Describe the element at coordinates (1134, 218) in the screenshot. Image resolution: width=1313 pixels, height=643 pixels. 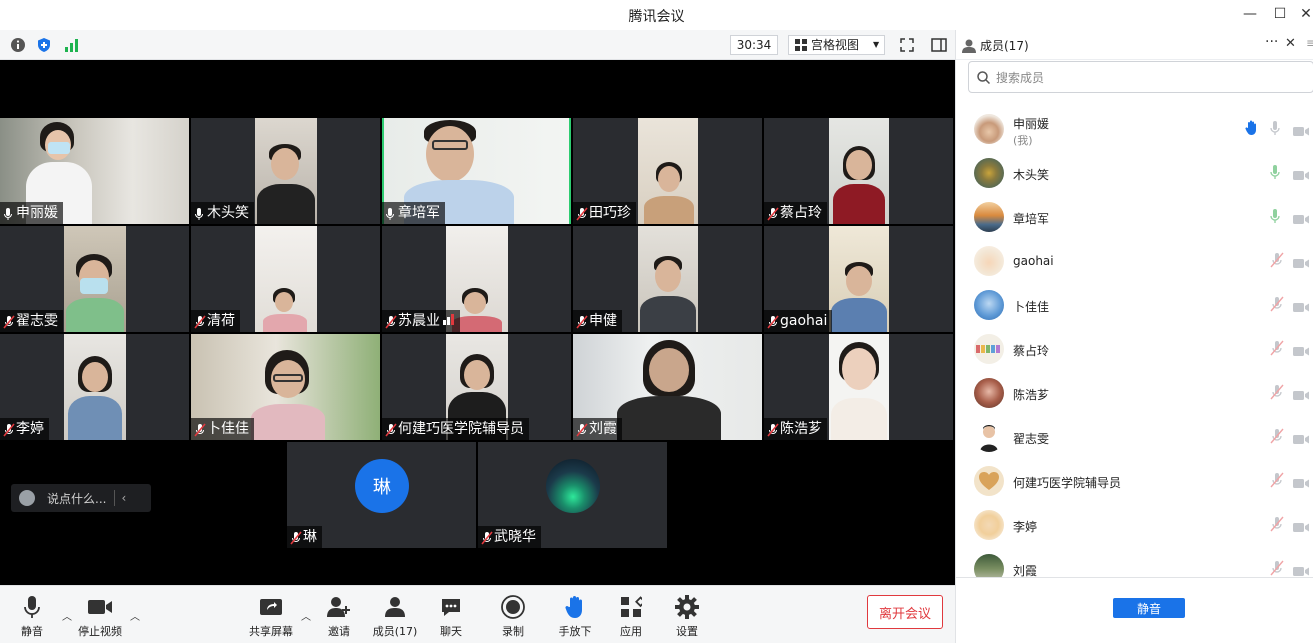
I see `member-list-item: 章培军` at that location.